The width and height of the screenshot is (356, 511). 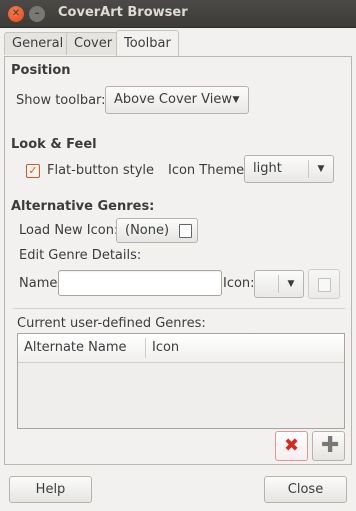 I want to click on title-bar: ✕ – CoverArt Browser, so click(x=178, y=14).